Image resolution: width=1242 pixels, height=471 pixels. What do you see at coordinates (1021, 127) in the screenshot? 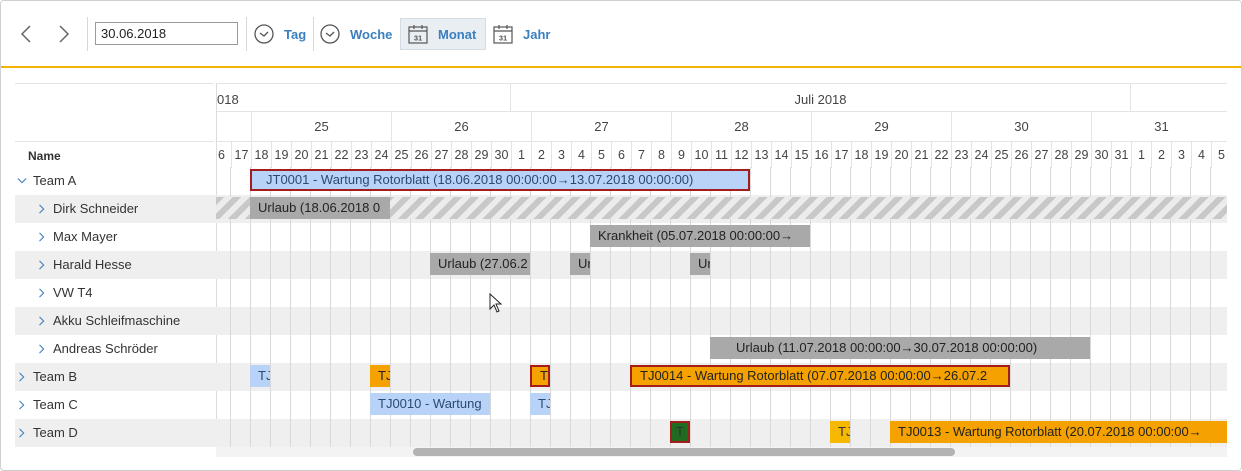
I see `week-cell: 30` at bounding box center [1021, 127].